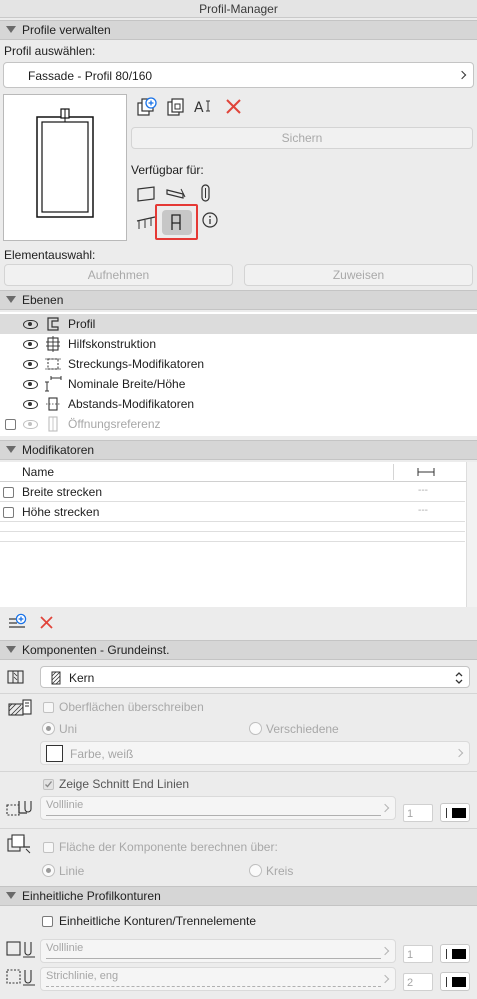 This screenshot has height=999, width=477. What do you see at coordinates (218, 808) in the screenshot?
I see `line-type-select: Volllinie` at bounding box center [218, 808].